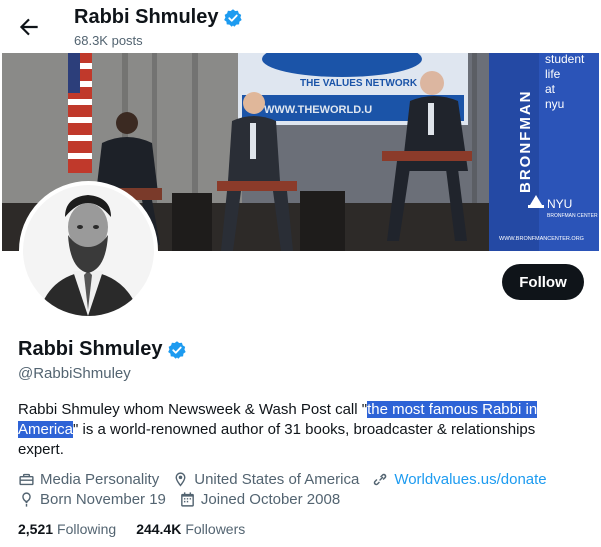  Describe the element at coordinates (541, 239) in the screenshot. I see `svg-text: WWW.BRONFMANCENTER.ORG` at that location.